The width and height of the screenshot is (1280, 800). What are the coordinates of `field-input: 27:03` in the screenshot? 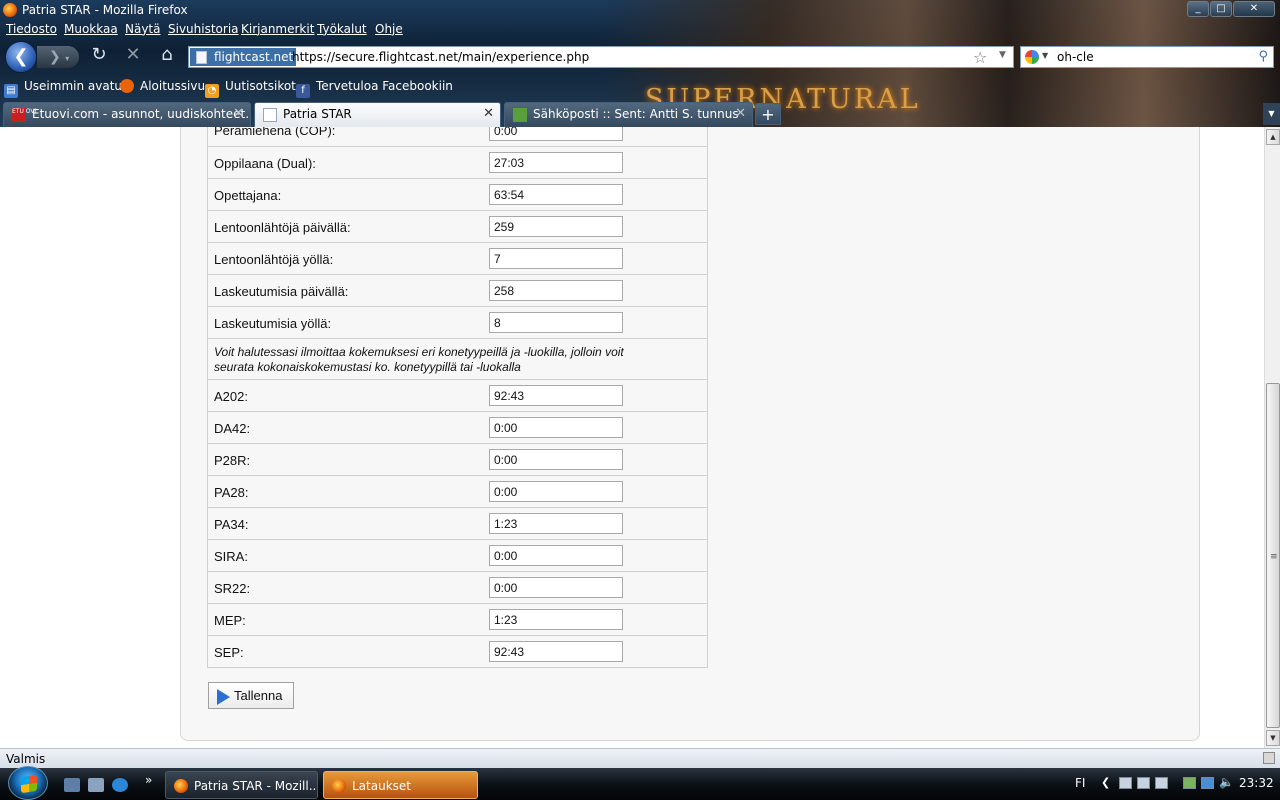 It's located at (556, 162).